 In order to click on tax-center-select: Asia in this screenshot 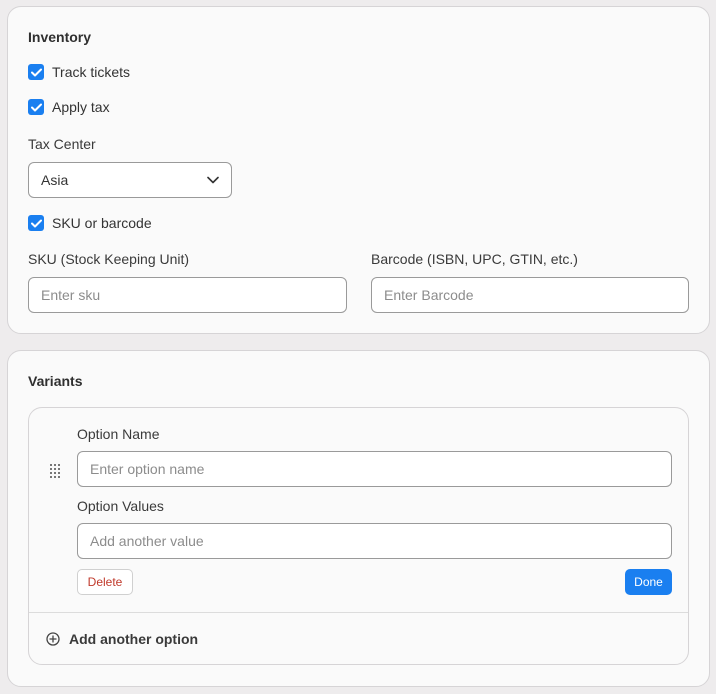, I will do `click(130, 180)`.